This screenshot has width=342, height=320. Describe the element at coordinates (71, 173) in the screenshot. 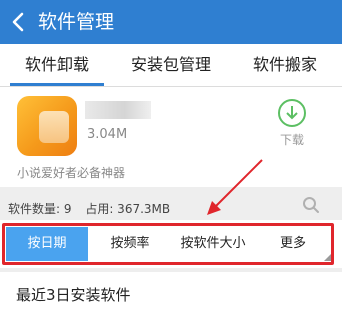

I see `app-description: 小说爱好者必备神器` at that location.